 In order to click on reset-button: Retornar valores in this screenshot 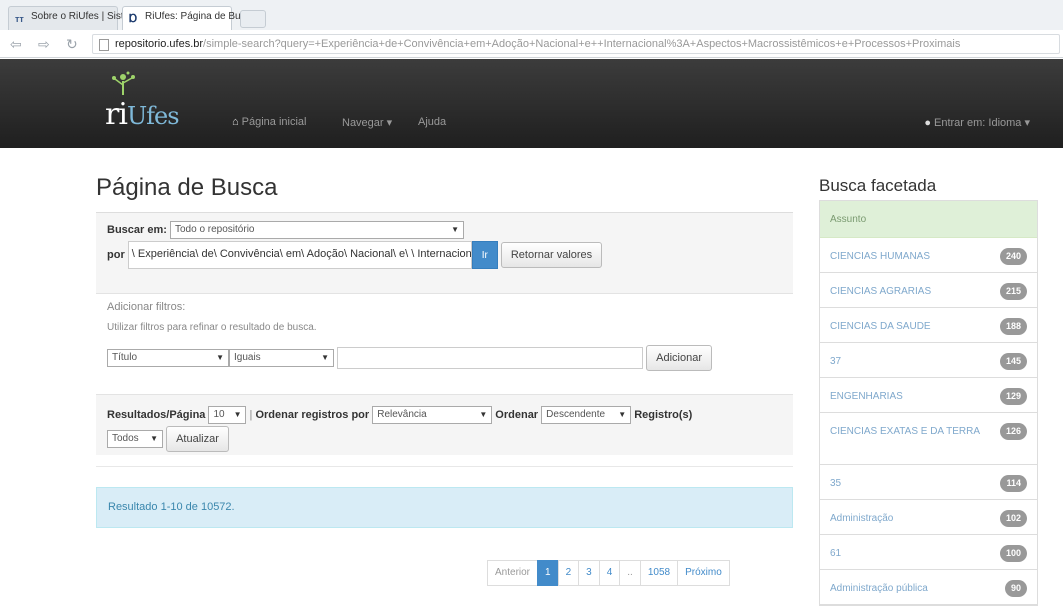, I will do `click(551, 255)`.